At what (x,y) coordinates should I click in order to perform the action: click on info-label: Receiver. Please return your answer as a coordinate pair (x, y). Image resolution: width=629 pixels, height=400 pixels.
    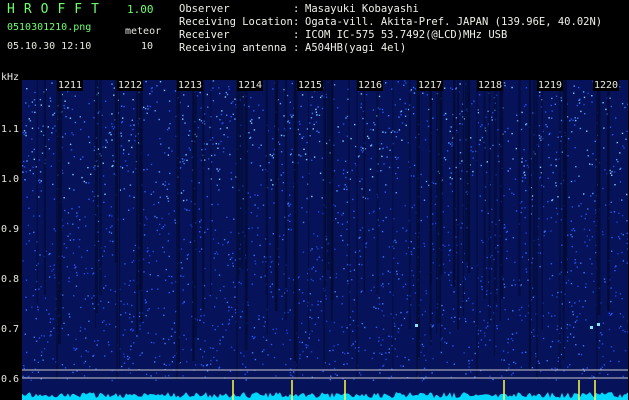
    Looking at the image, I should click on (204, 35).